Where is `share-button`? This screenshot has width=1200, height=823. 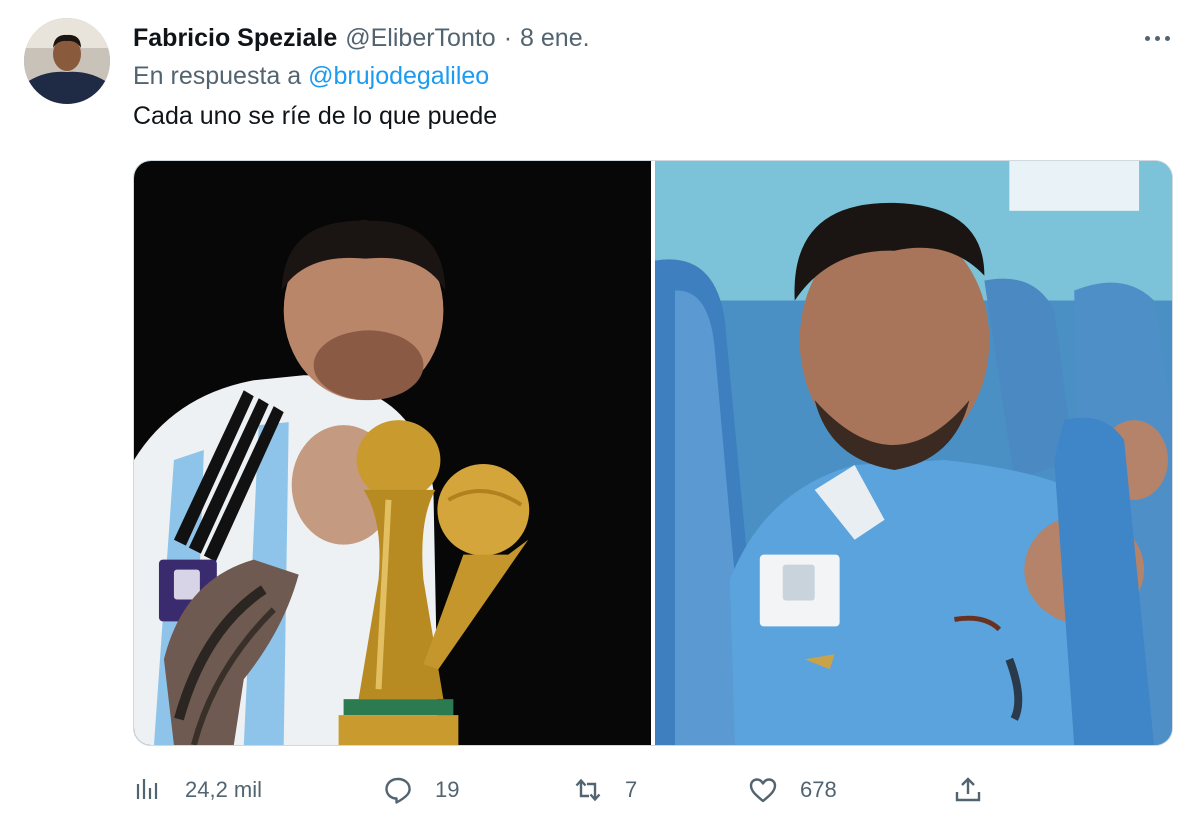 share-button is located at coordinates (968, 790).